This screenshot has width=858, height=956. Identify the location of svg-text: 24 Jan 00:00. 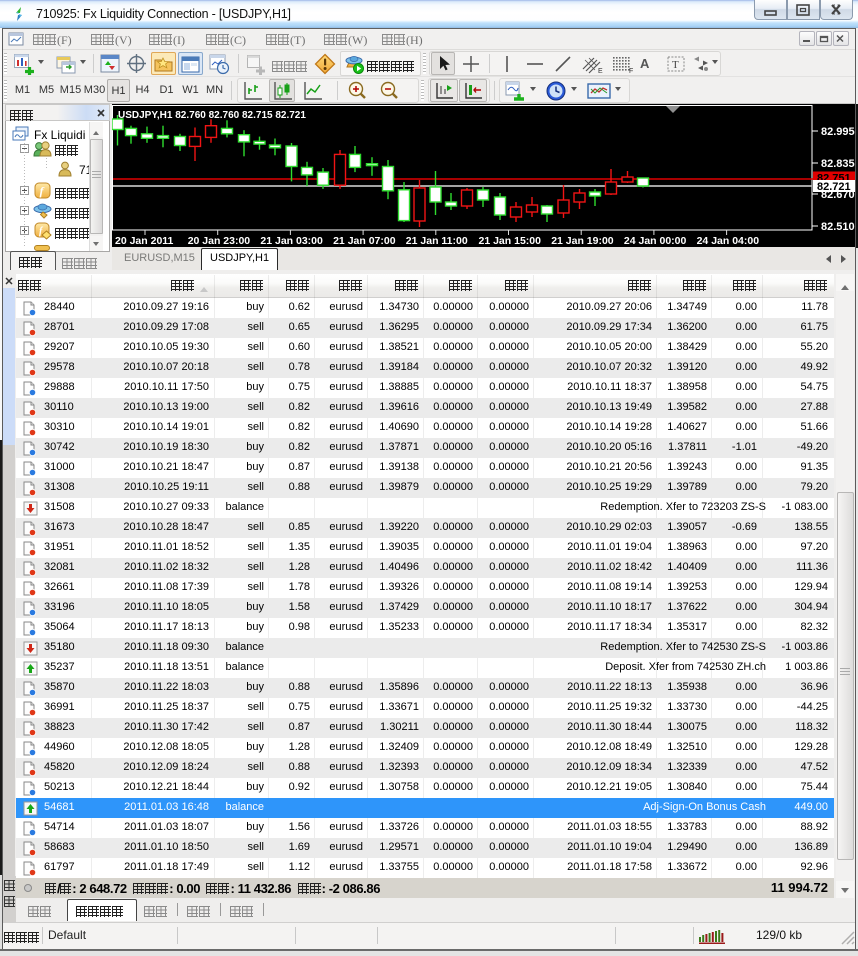
(655, 241).